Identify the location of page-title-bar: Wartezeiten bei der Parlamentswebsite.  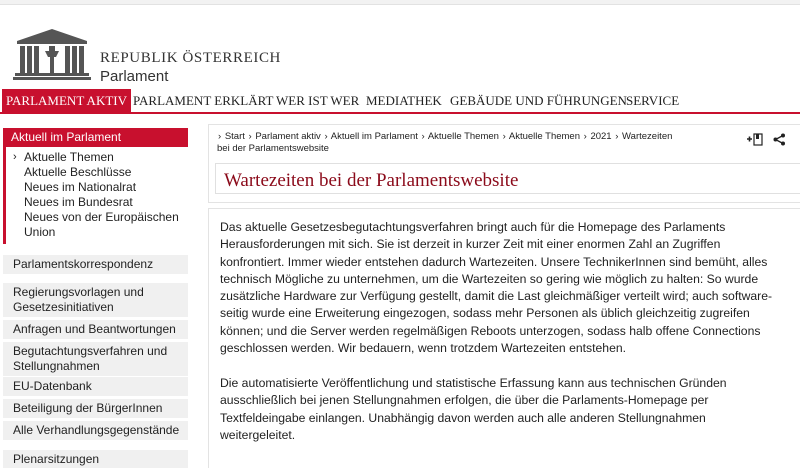
(507, 178).